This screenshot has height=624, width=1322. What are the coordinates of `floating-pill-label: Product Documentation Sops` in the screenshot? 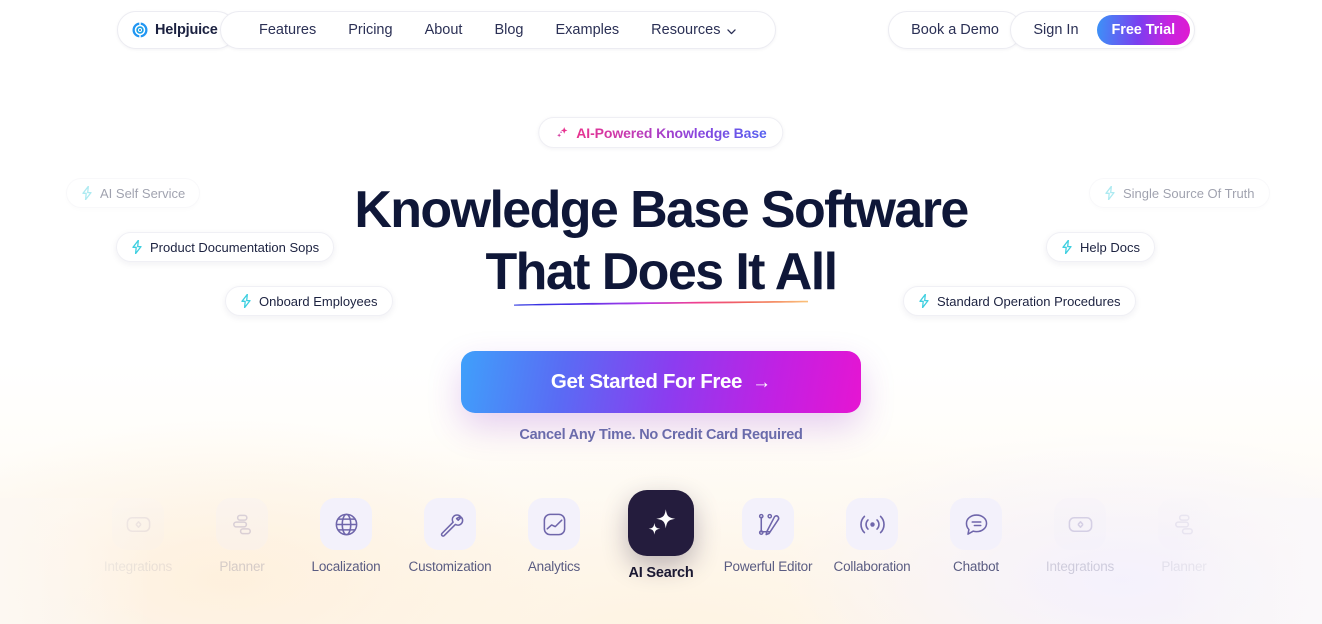 It's located at (235, 247).